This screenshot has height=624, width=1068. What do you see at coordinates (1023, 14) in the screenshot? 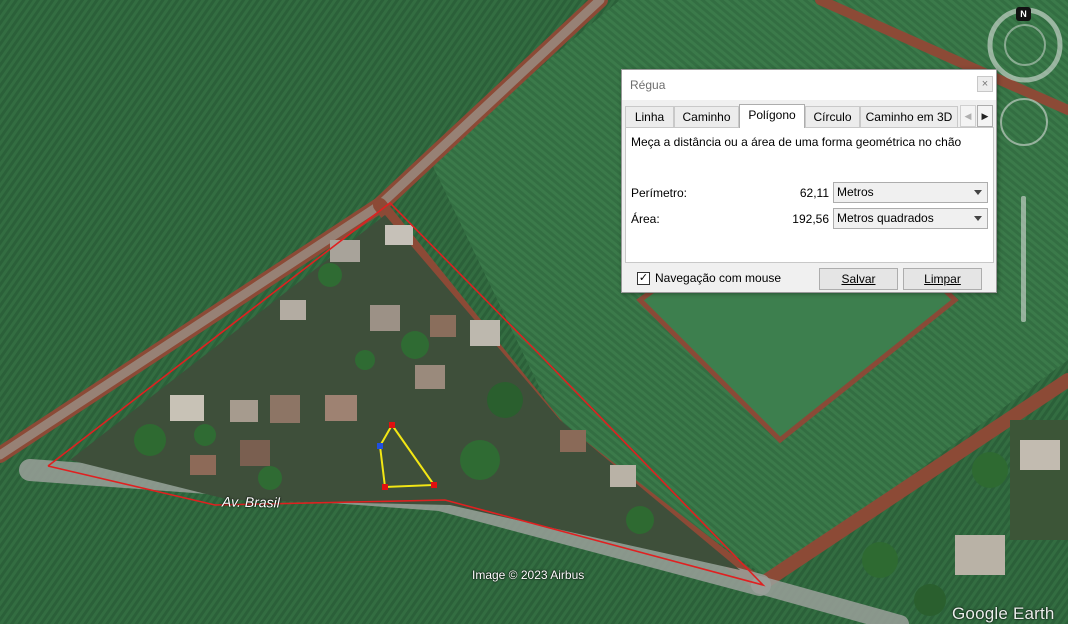
I see `compass-north-indicator: N` at bounding box center [1023, 14].